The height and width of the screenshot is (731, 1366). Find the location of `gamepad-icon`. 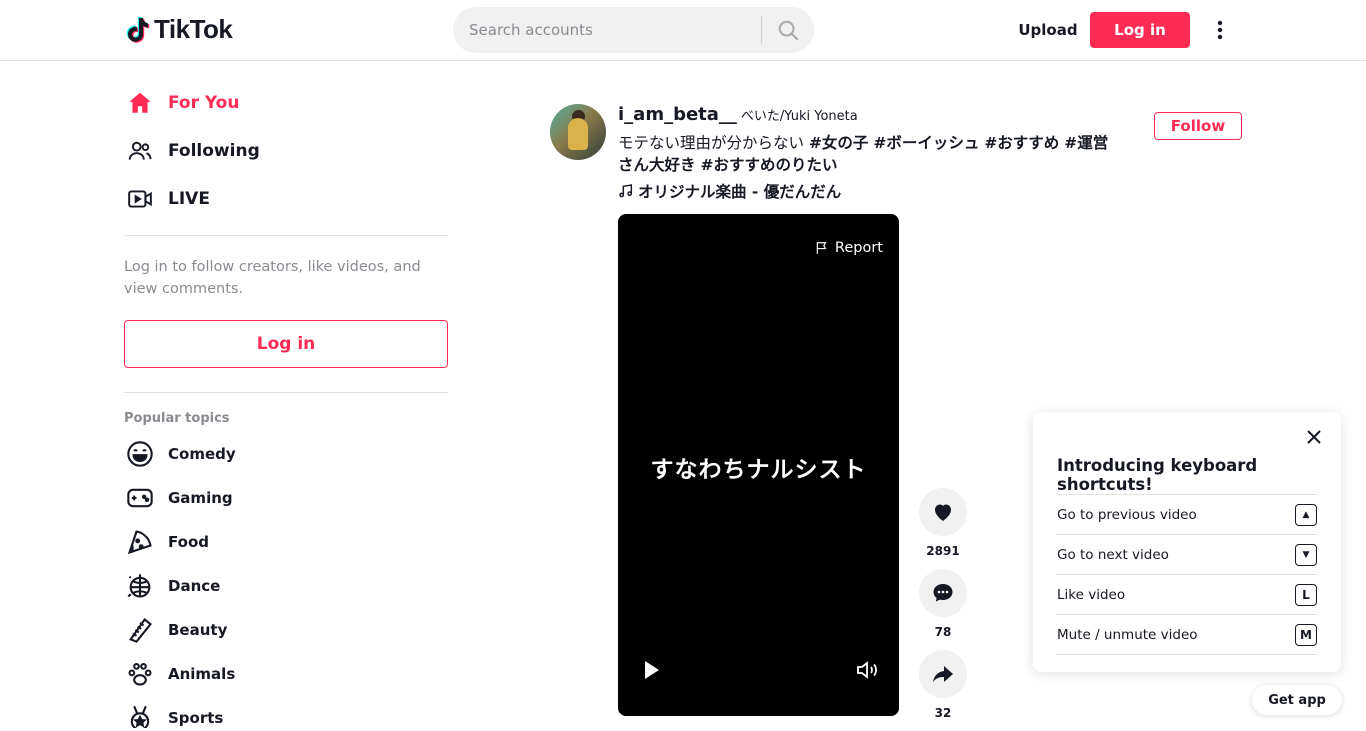

gamepad-icon is located at coordinates (140, 498).